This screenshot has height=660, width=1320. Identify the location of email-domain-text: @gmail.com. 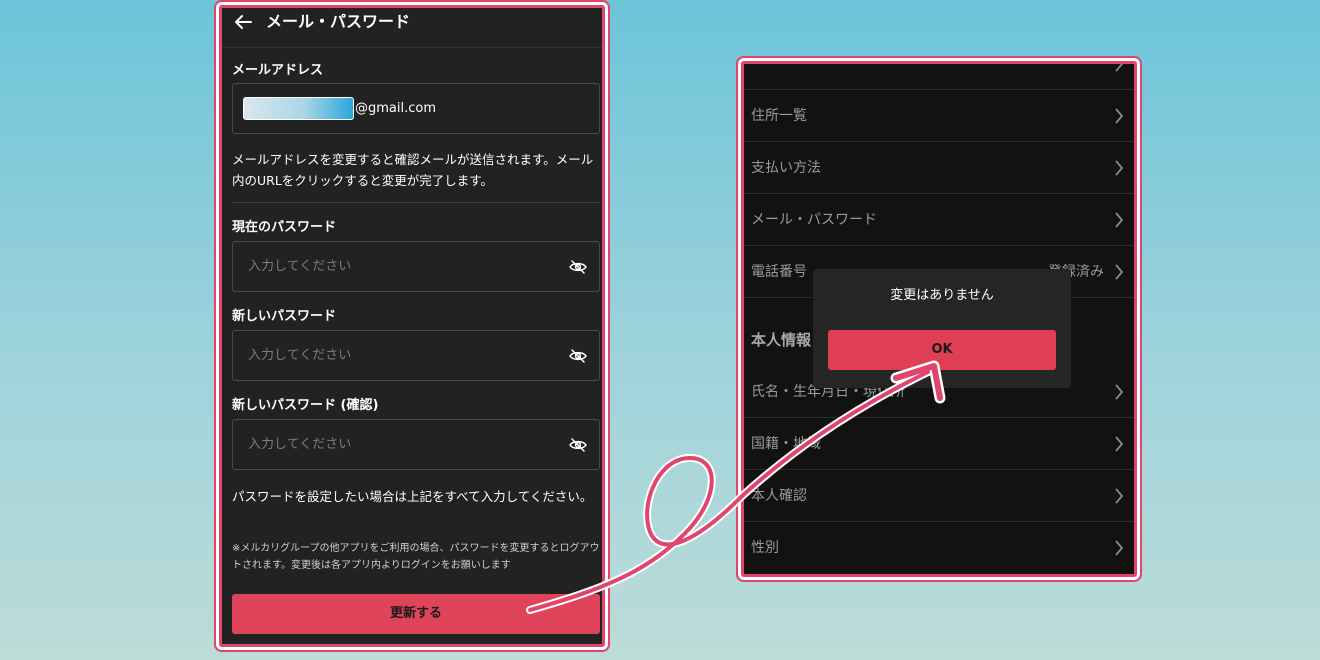
(396, 108).